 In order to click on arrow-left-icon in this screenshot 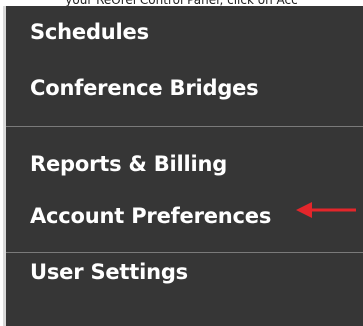, I will do `click(326, 210)`.